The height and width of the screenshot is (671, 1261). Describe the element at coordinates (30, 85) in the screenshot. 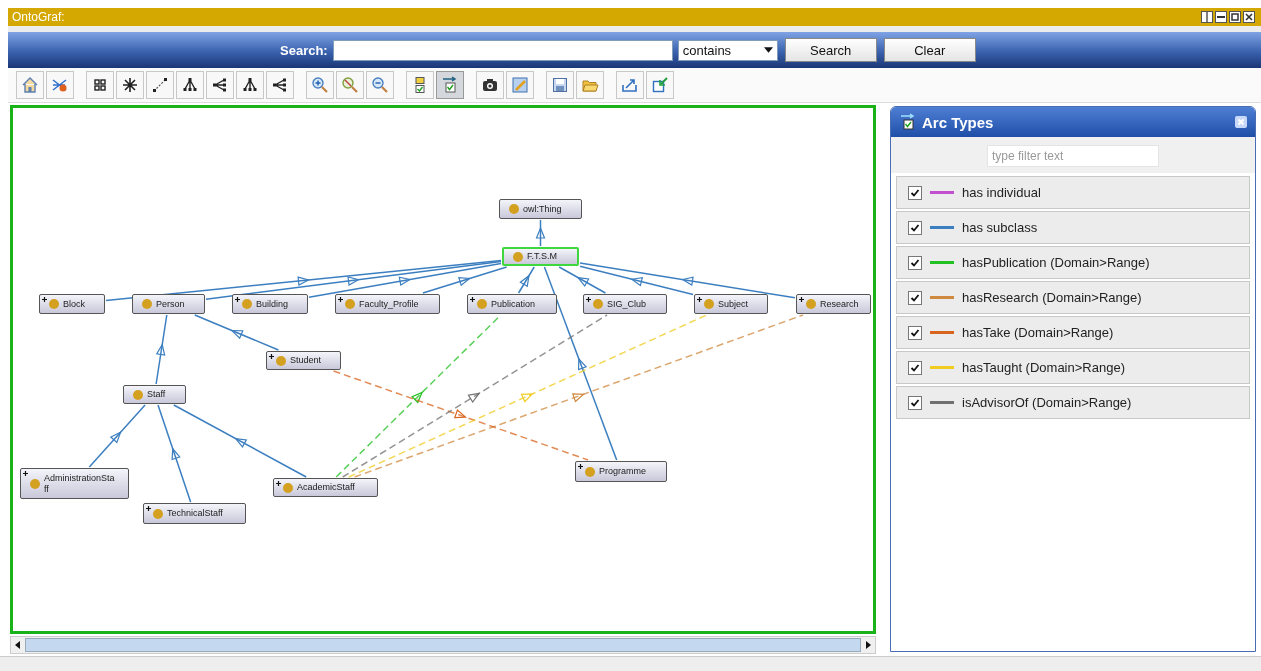

I see `home-button` at that location.